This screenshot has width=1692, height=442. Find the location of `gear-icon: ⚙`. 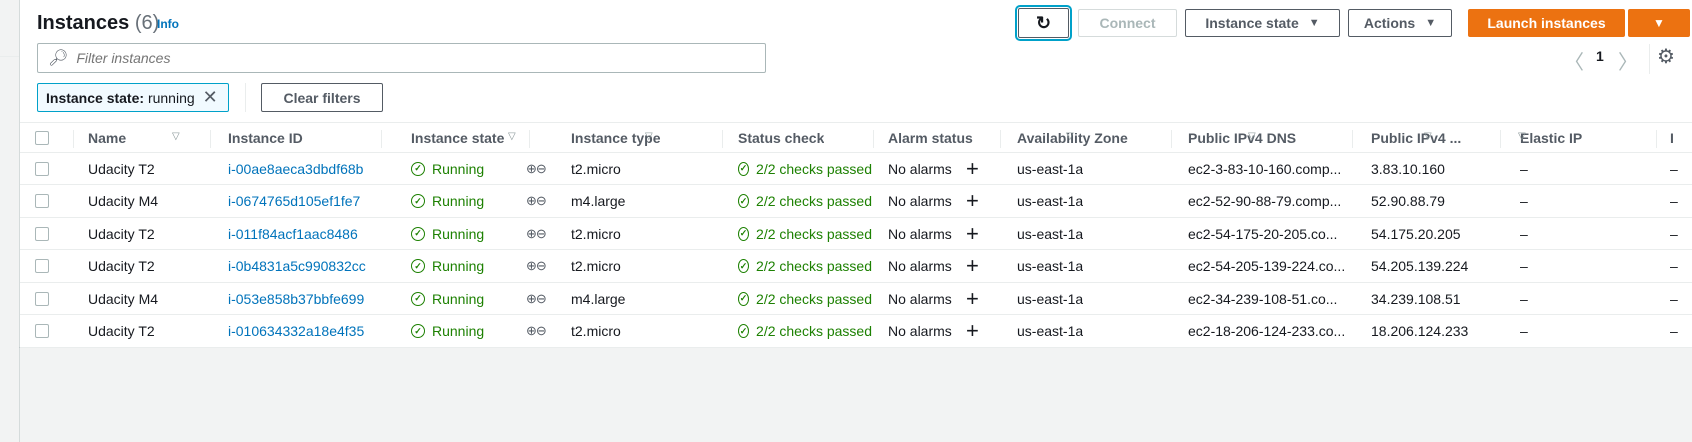

gear-icon: ⚙ is located at coordinates (1666, 56).